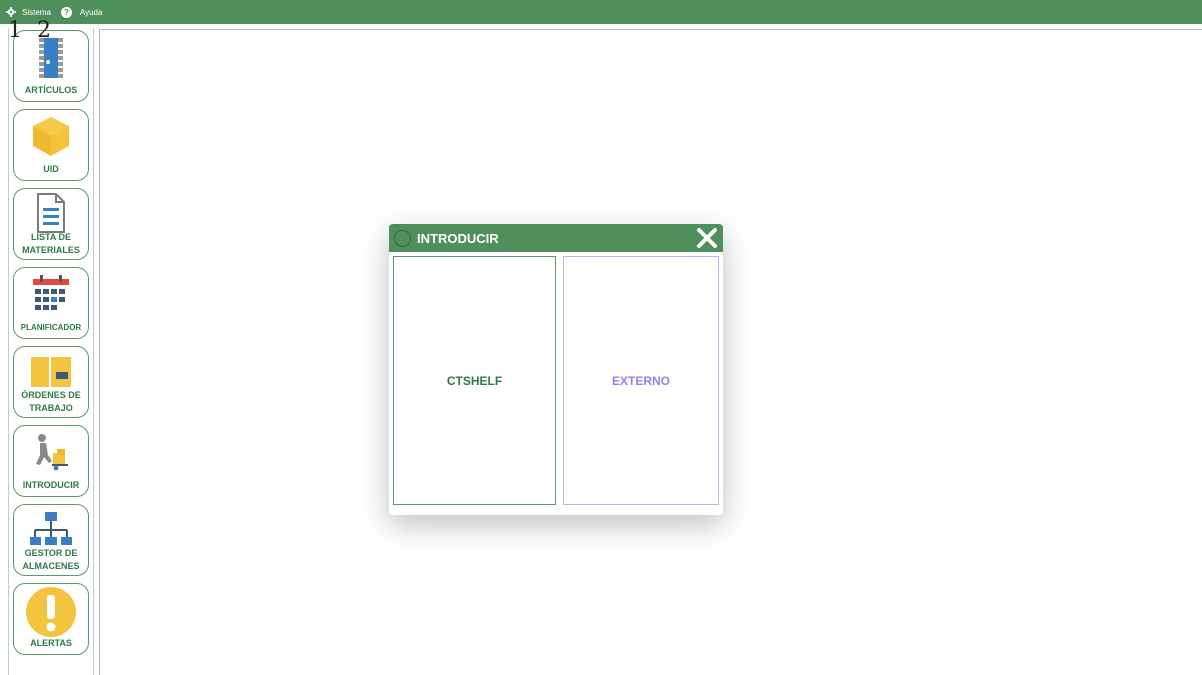  What do you see at coordinates (51, 213) in the screenshot?
I see `document-icon` at bounding box center [51, 213].